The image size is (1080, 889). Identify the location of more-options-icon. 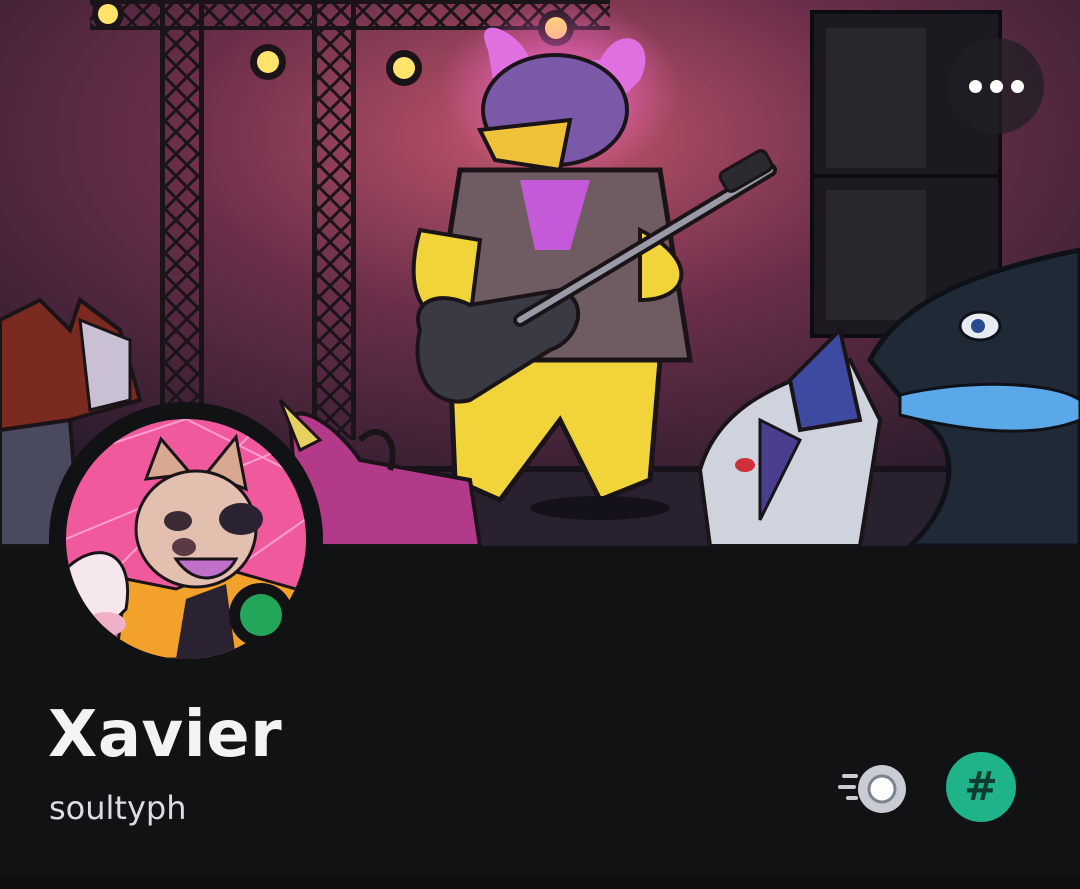
(975, 86).